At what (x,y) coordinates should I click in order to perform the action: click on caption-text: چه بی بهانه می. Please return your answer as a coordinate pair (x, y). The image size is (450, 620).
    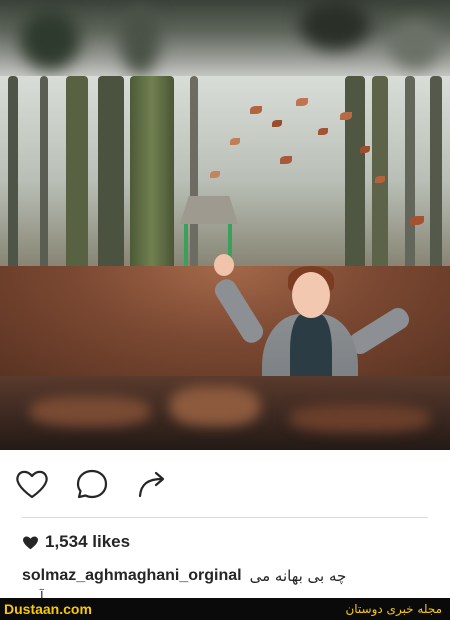
    Looking at the image, I should click on (298, 576).